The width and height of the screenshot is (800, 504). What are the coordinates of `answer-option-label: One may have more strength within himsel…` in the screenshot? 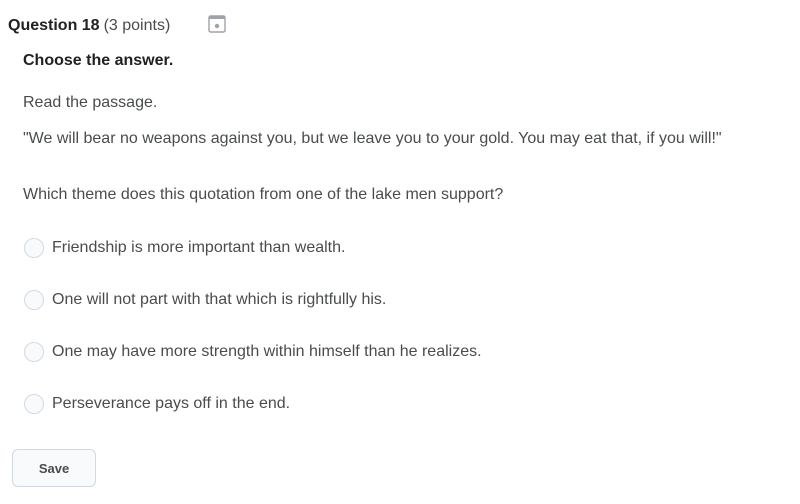 It's located at (267, 351).